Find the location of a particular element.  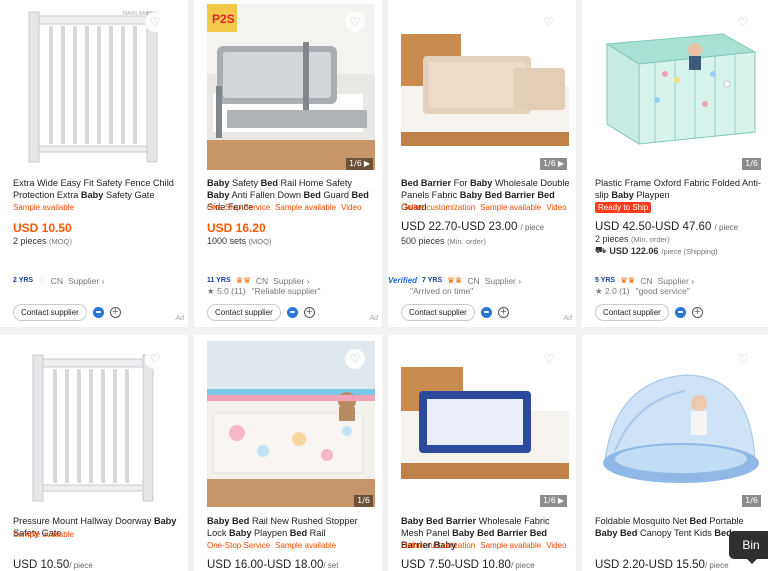

price: USD 10.50/ piece is located at coordinates (53, 565).